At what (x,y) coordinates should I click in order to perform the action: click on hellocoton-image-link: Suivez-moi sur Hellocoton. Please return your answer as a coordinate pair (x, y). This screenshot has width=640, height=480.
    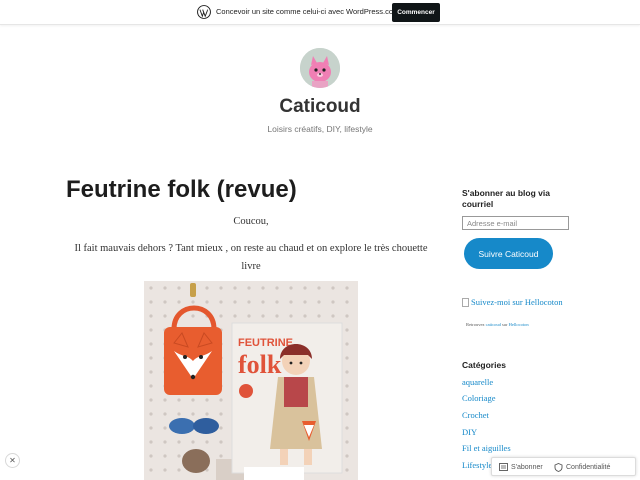
    Looking at the image, I should click on (512, 302).